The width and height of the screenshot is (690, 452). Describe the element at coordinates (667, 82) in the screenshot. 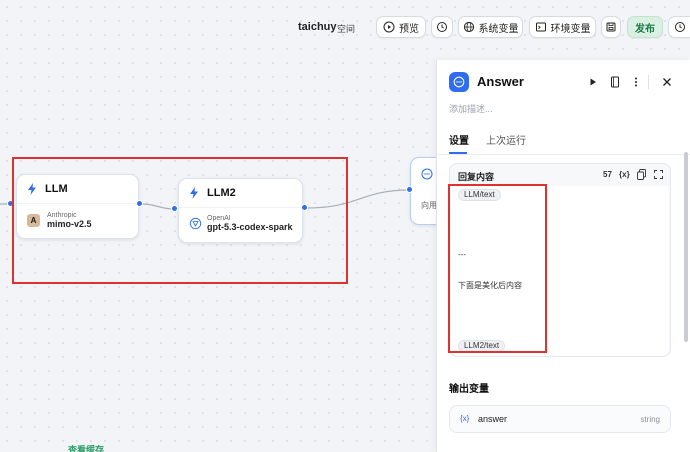

I see `close-icon` at that location.